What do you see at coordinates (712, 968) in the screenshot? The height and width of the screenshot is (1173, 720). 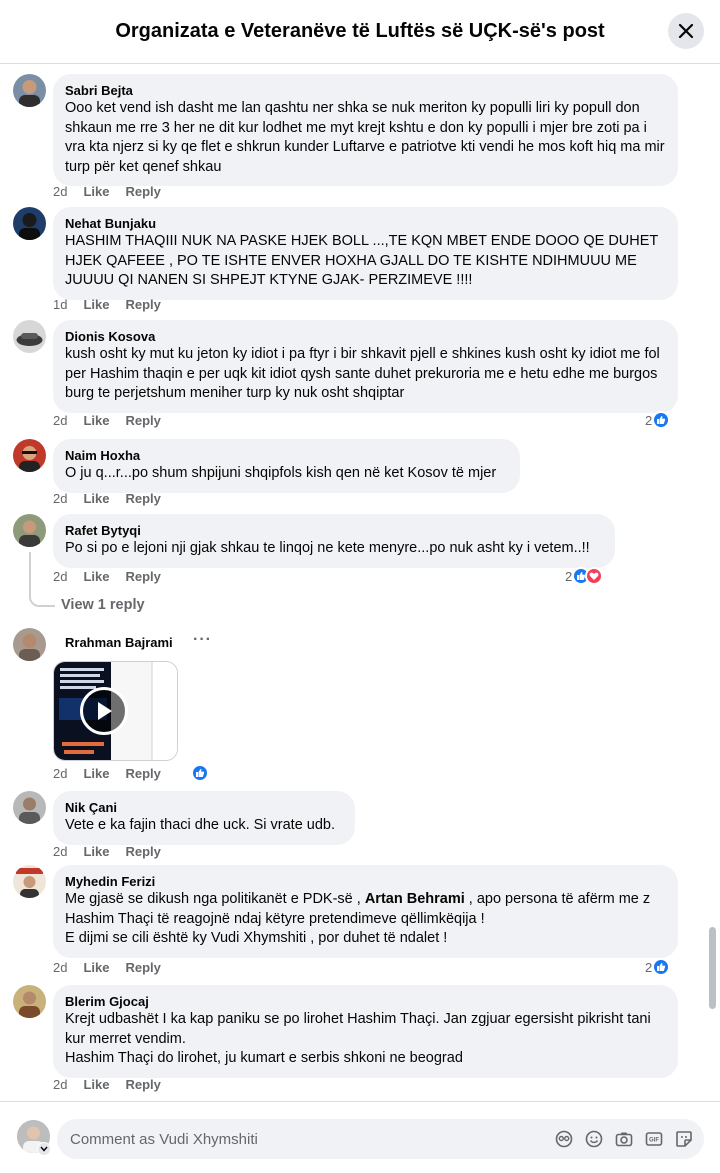 I see `scrollbar-thumb` at bounding box center [712, 968].